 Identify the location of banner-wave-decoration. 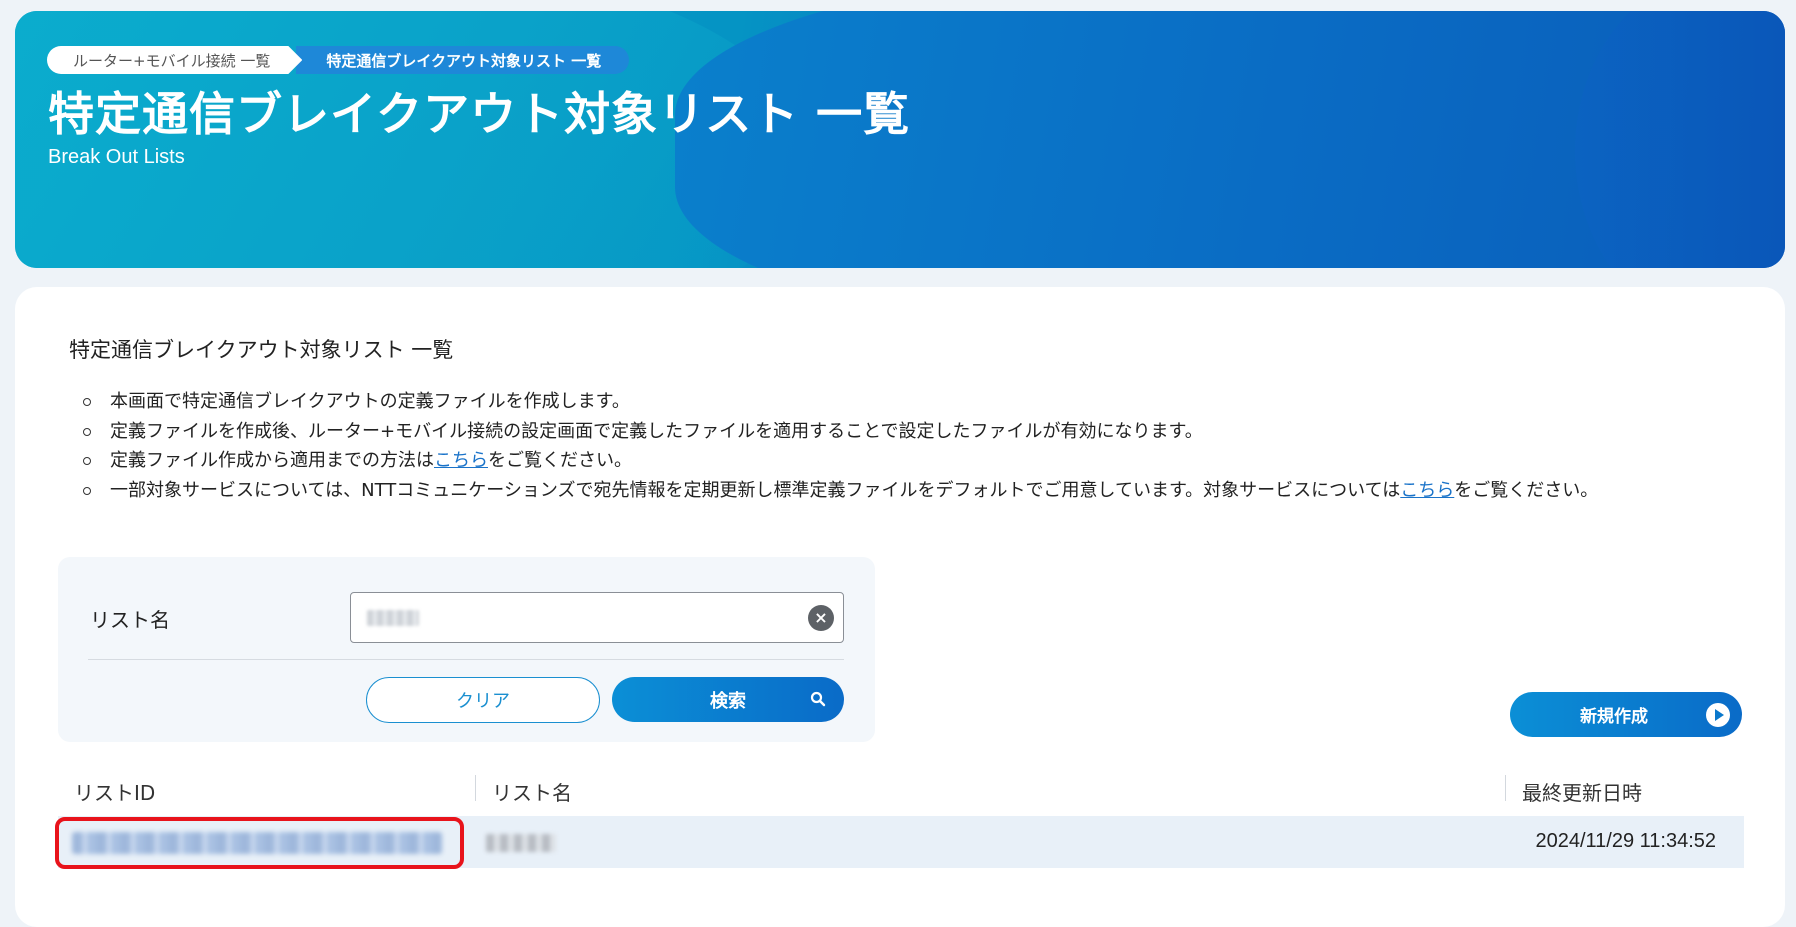
(1680, 139).